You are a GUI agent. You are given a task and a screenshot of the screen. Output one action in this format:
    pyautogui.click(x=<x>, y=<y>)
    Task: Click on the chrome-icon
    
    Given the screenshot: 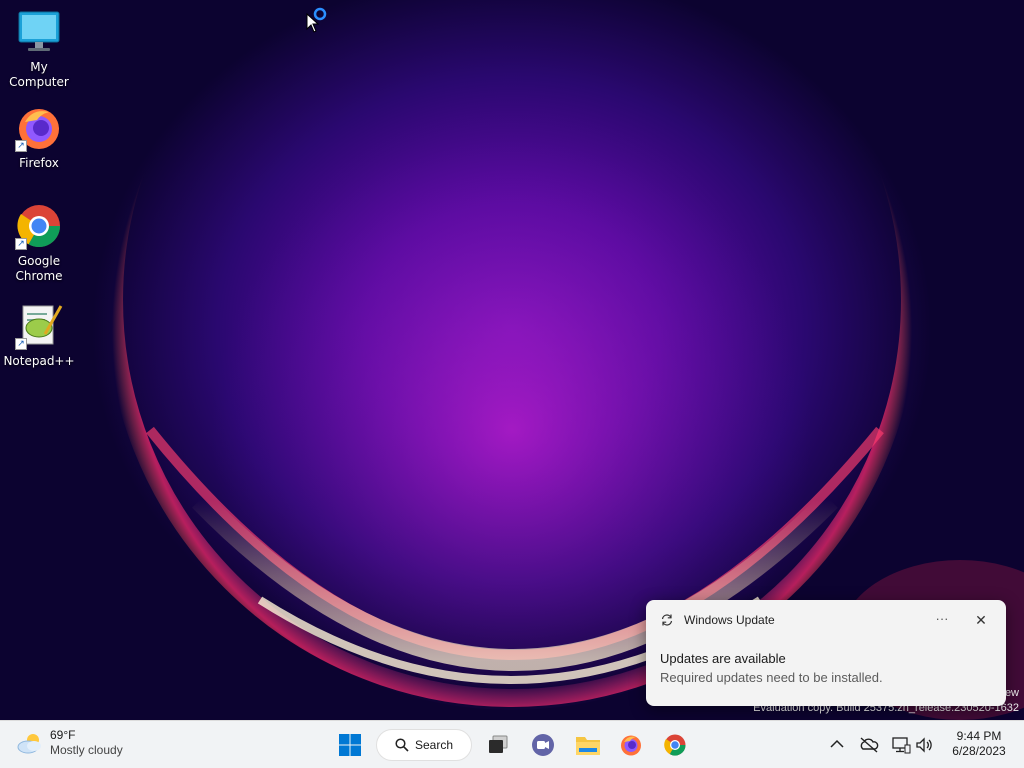 What is the action you would take?
    pyautogui.click(x=675, y=745)
    